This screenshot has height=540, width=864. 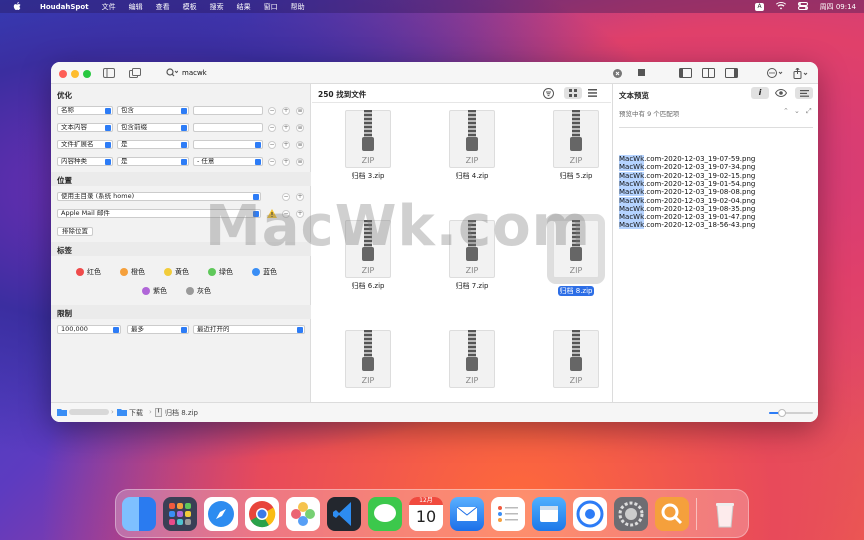 What do you see at coordinates (426, 514) in the screenshot?
I see `calendar-icon: 12月 10` at bounding box center [426, 514].